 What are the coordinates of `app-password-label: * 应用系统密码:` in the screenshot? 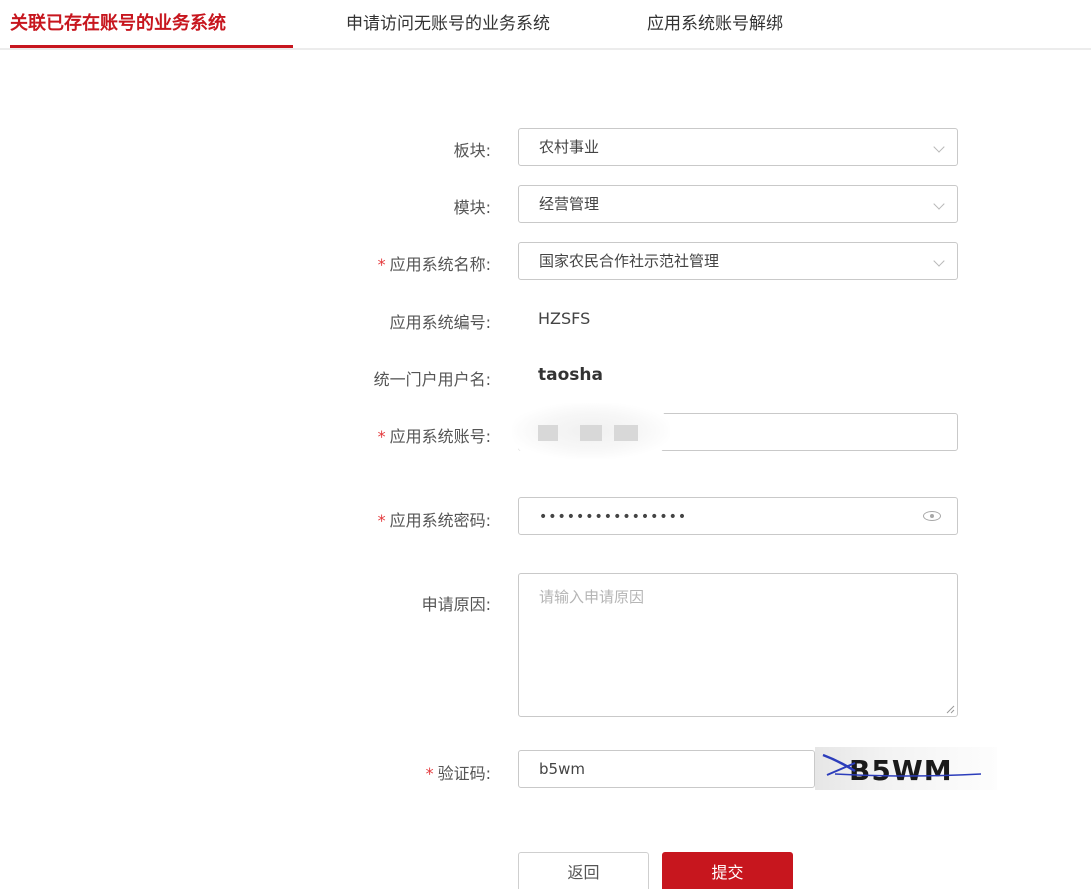 It's located at (434, 520).